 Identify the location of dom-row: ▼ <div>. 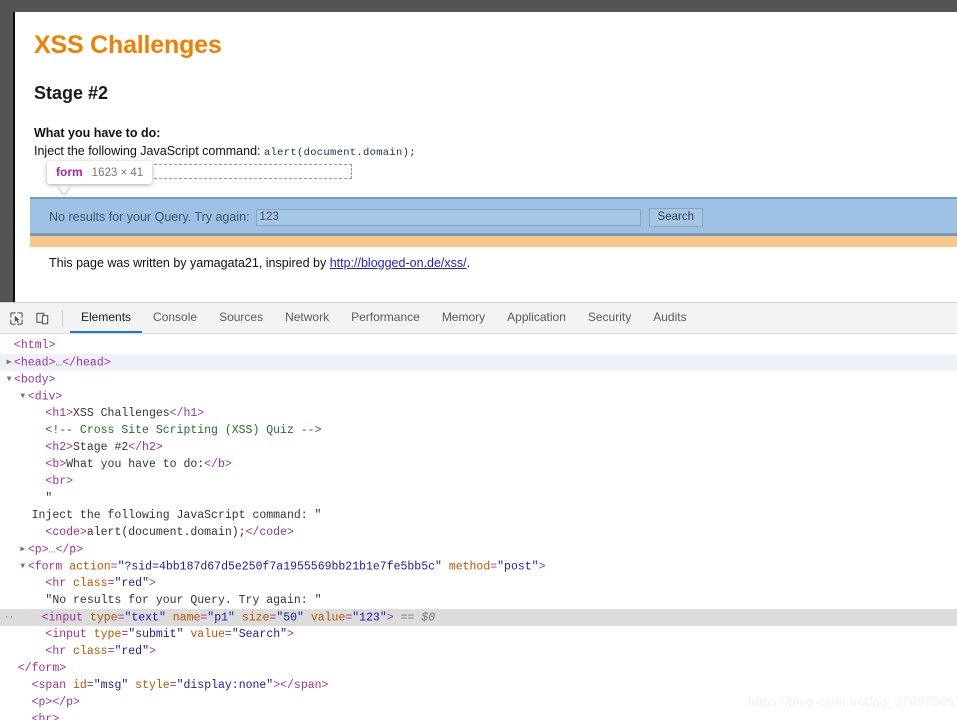
(478, 396).